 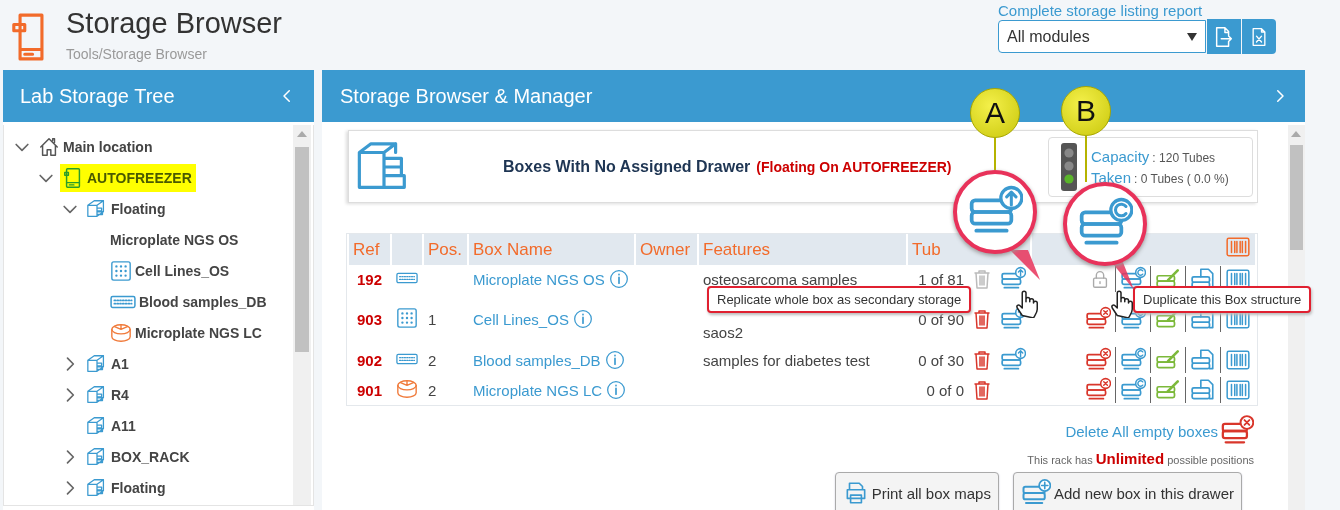 I want to click on rack-note: This rack has Unlimited possible positions, so click(x=1140, y=458).